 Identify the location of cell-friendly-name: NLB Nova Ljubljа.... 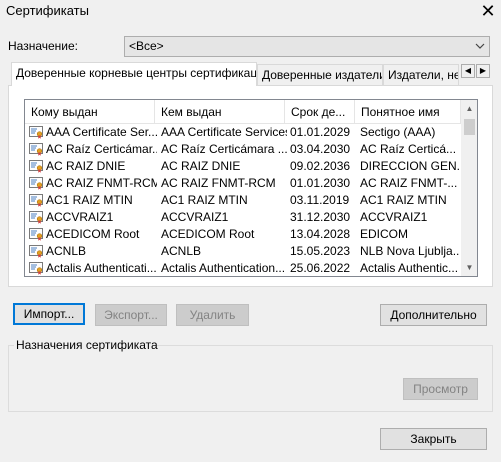
(410, 251).